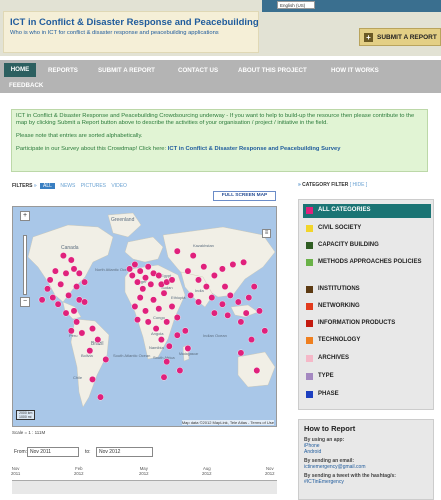  Describe the element at coordinates (63, 70) in the screenshot. I see `nav-reports: REPORTS` at that location.